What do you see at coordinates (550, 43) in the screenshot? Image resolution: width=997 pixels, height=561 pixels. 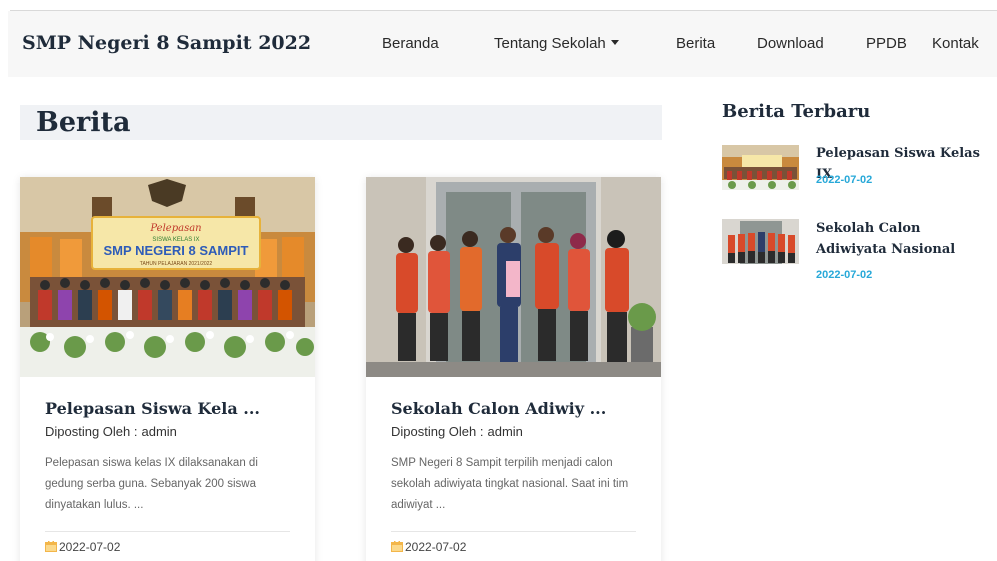 I see `nav-tentang-sekolah-label: Tentang Sekolah` at bounding box center [550, 43].